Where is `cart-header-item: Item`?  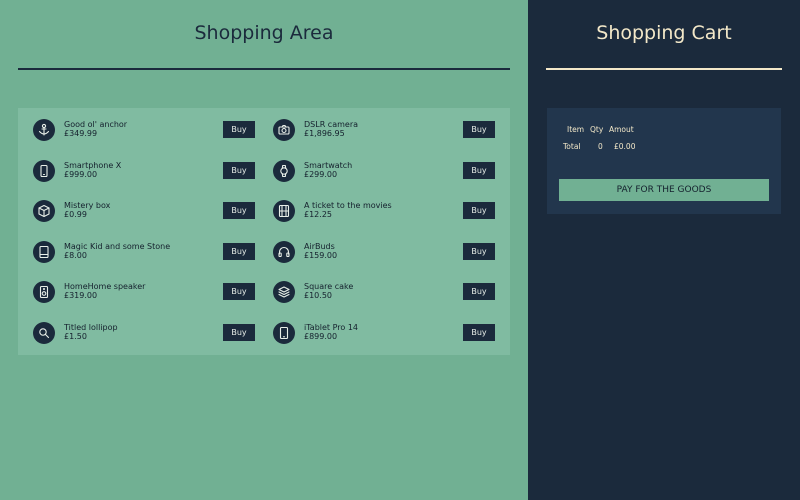 cart-header-item: Item is located at coordinates (576, 129).